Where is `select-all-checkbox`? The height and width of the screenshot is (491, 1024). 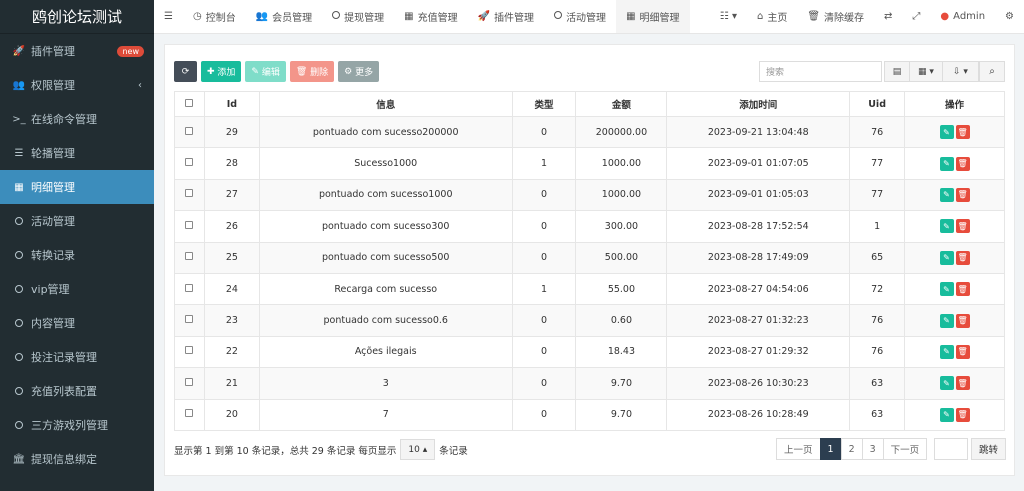
select-all-checkbox is located at coordinates (189, 102).